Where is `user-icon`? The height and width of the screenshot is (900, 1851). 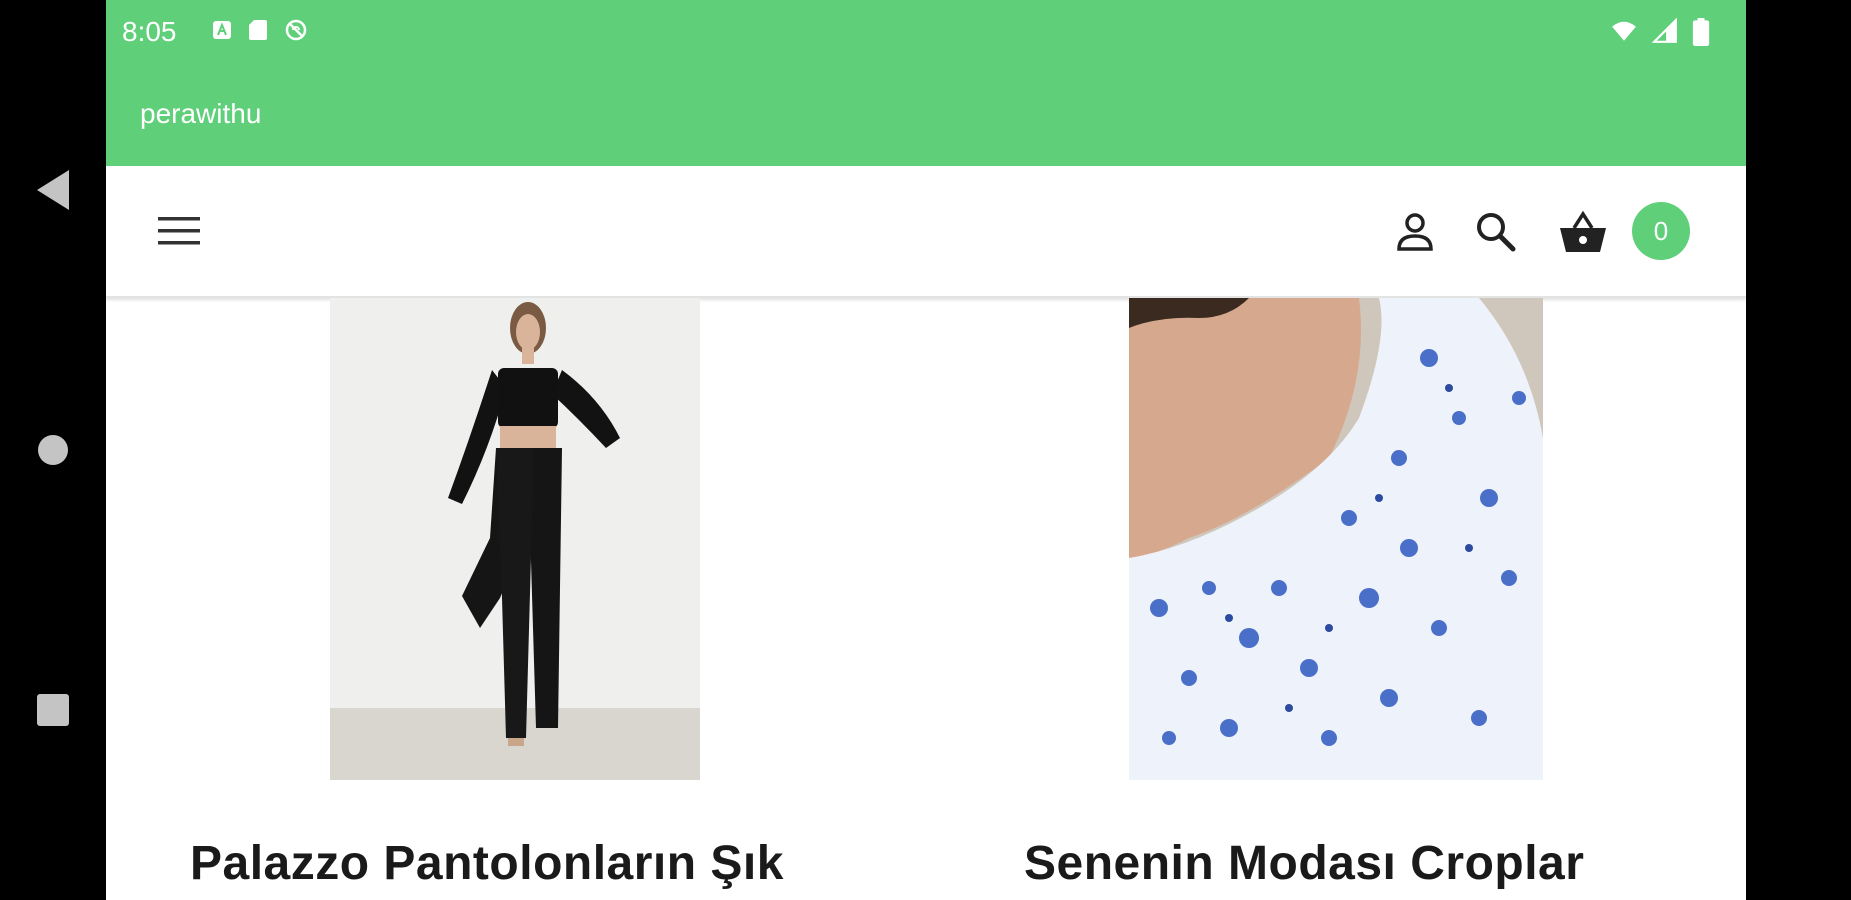
user-icon is located at coordinates (1415, 231).